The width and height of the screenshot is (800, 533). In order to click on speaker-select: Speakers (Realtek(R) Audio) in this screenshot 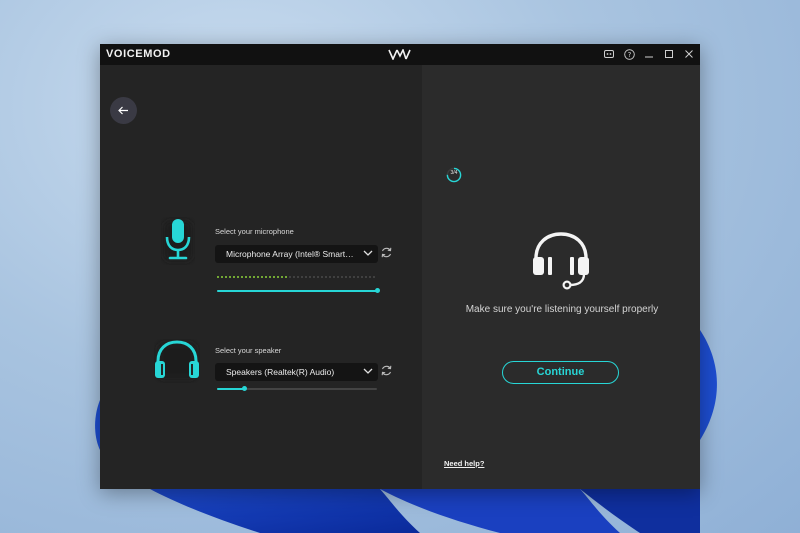, I will do `click(296, 372)`.